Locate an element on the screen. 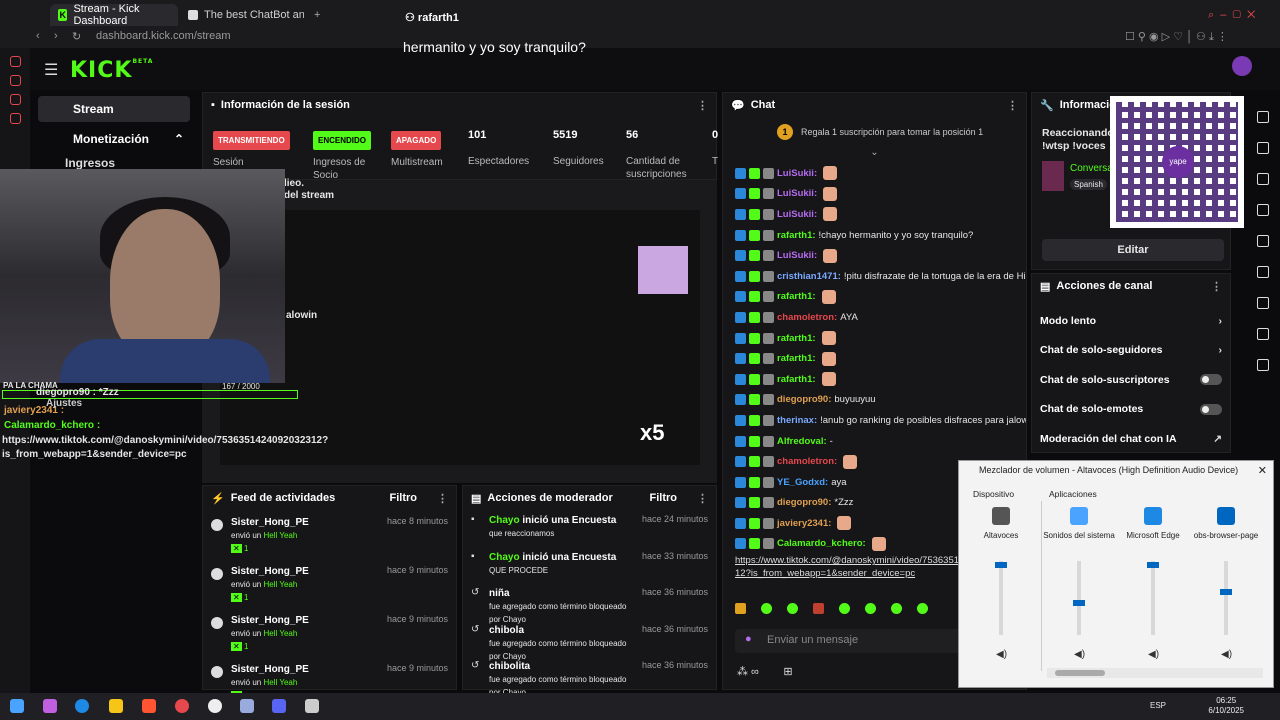 Image resolution: width=1280 pixels, height=720 pixels. url-field: dashboard.kick.com/stream is located at coordinates (163, 36).